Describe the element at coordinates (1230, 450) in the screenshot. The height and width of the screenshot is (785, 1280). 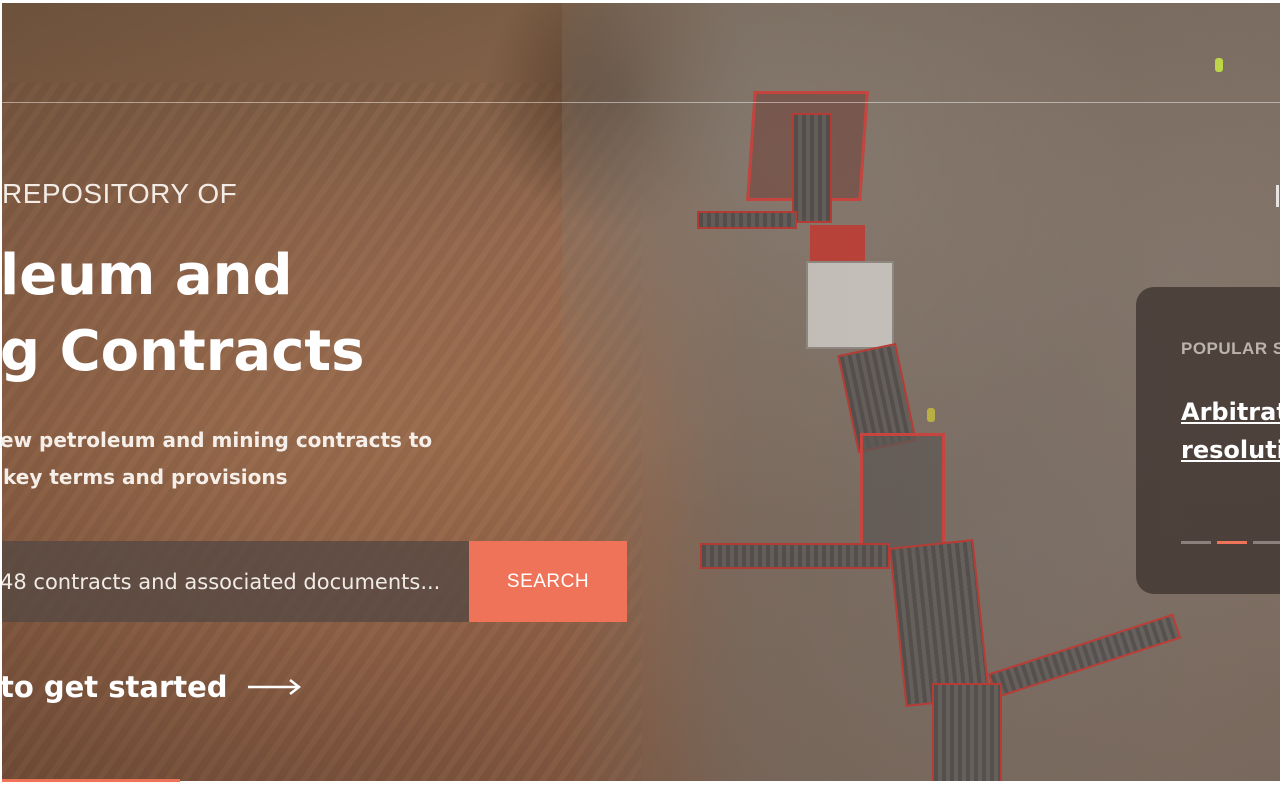
I see `popular-search-link-line: resoluti` at that location.